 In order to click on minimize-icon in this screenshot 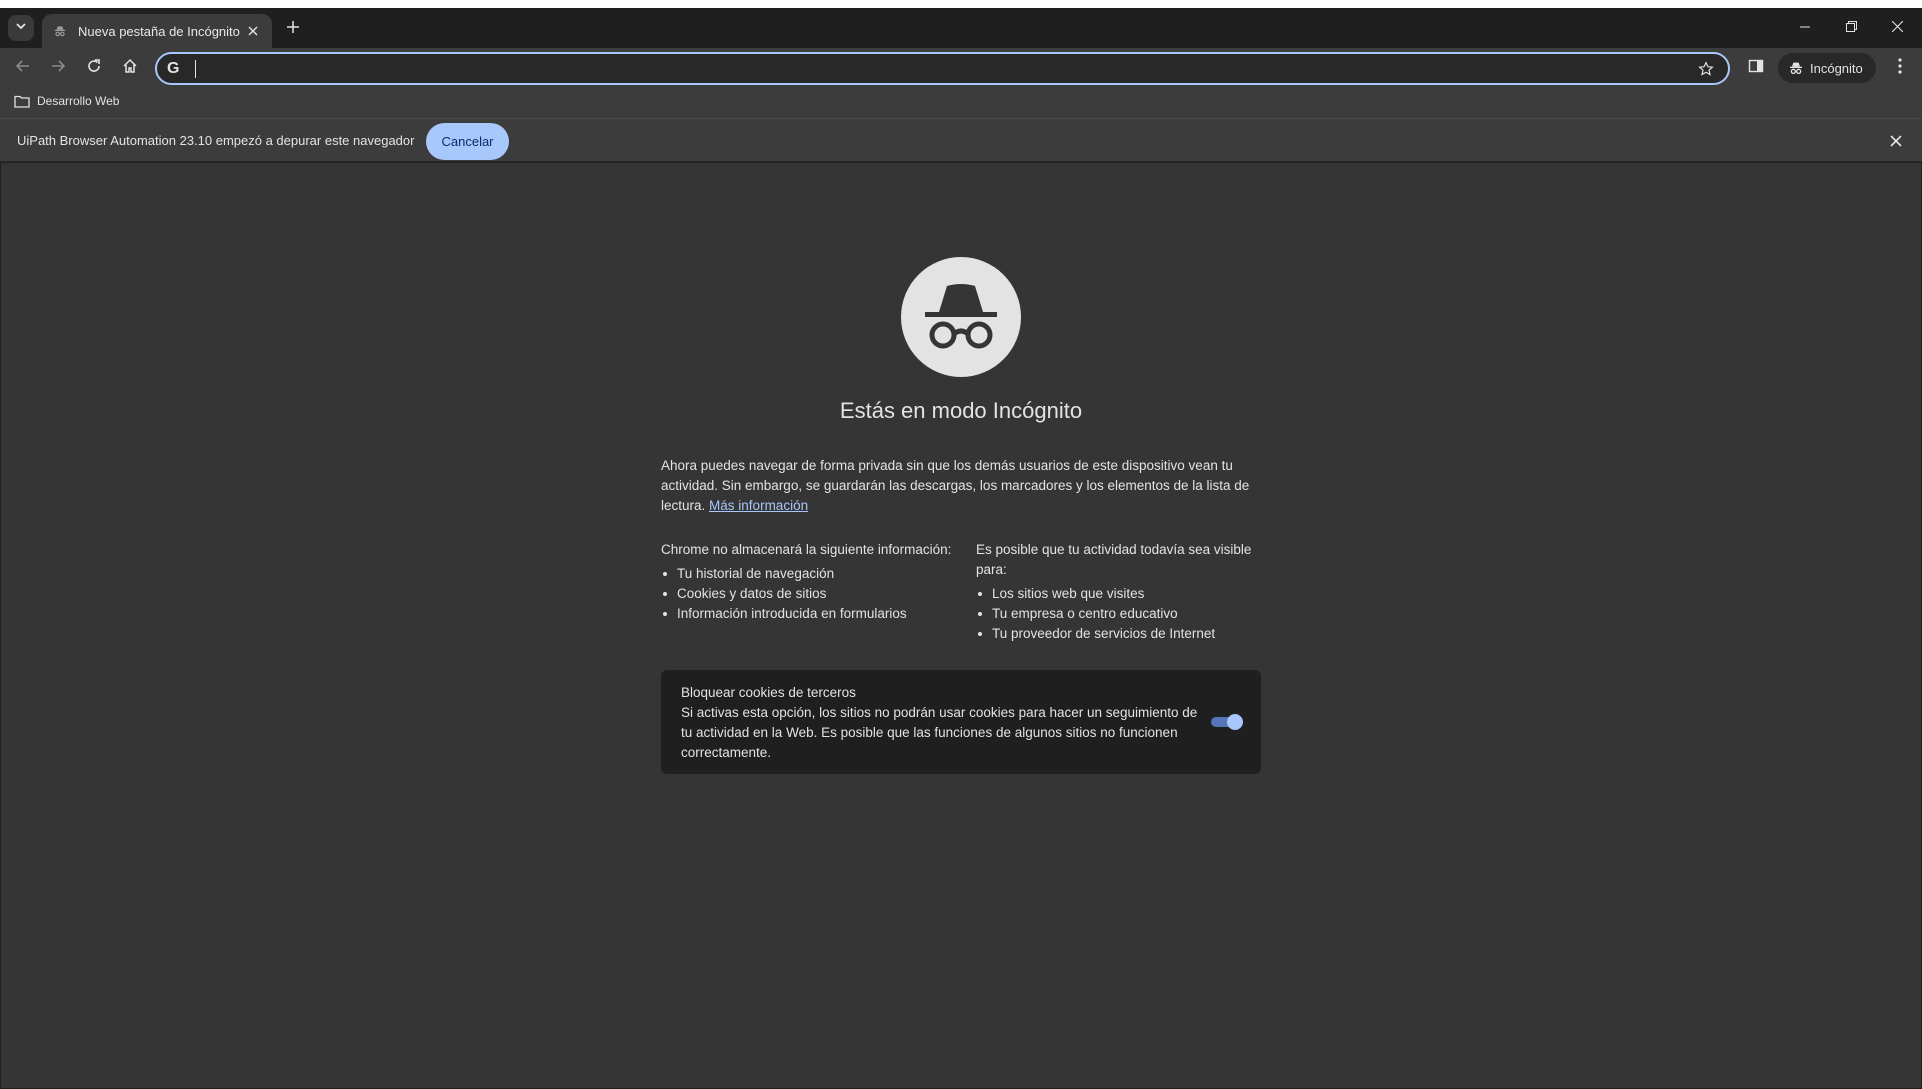, I will do `click(1805, 28)`.